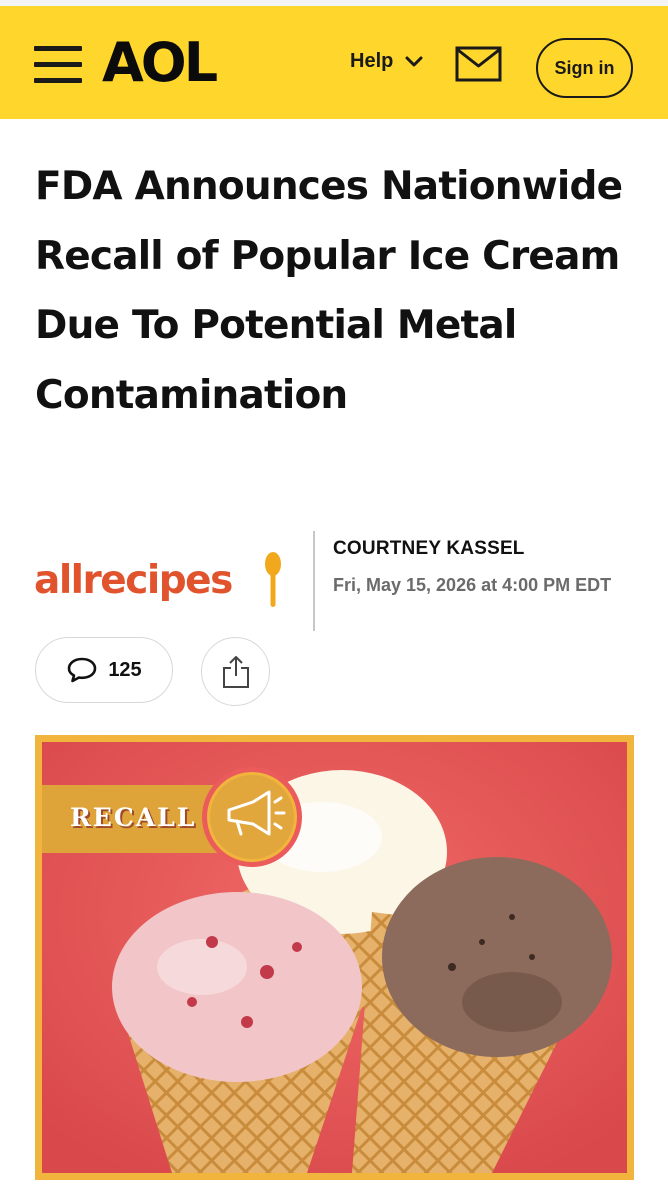 This screenshot has height=1200, width=668. What do you see at coordinates (414, 61) in the screenshot?
I see `chevron-down-icon` at bounding box center [414, 61].